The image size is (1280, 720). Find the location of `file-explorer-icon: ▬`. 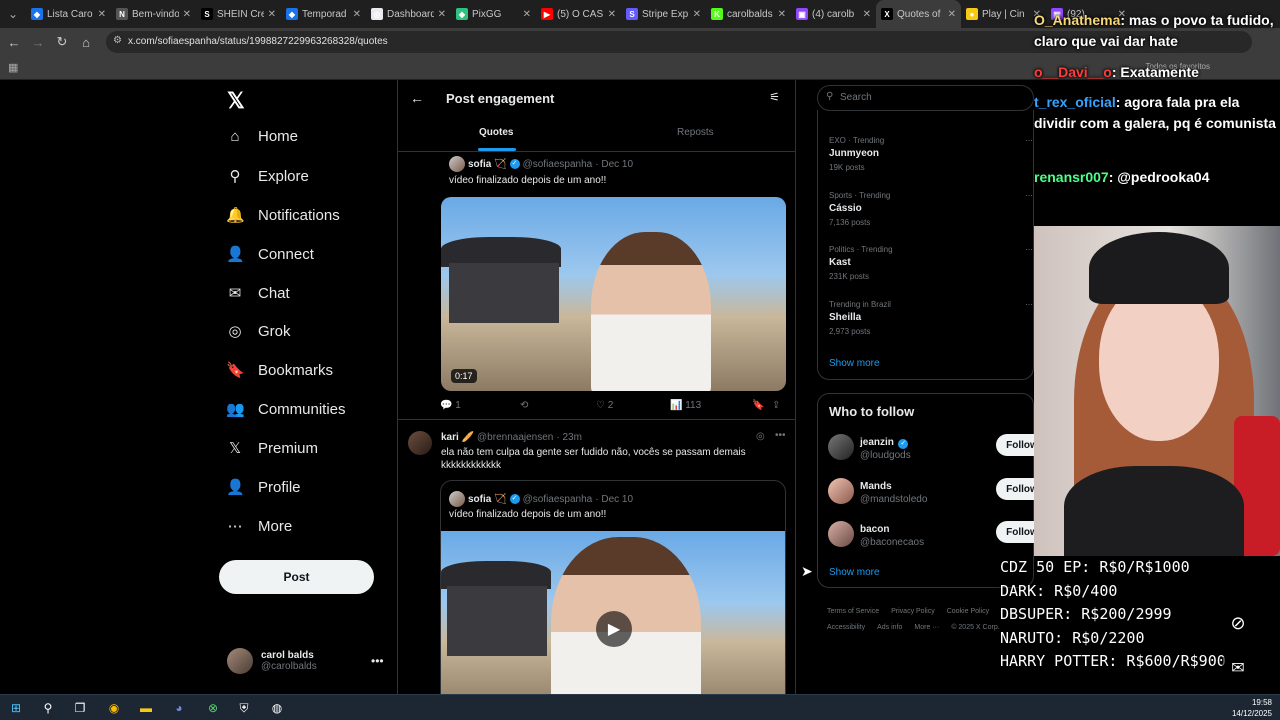

file-explorer-icon: ▬ is located at coordinates (146, 708).